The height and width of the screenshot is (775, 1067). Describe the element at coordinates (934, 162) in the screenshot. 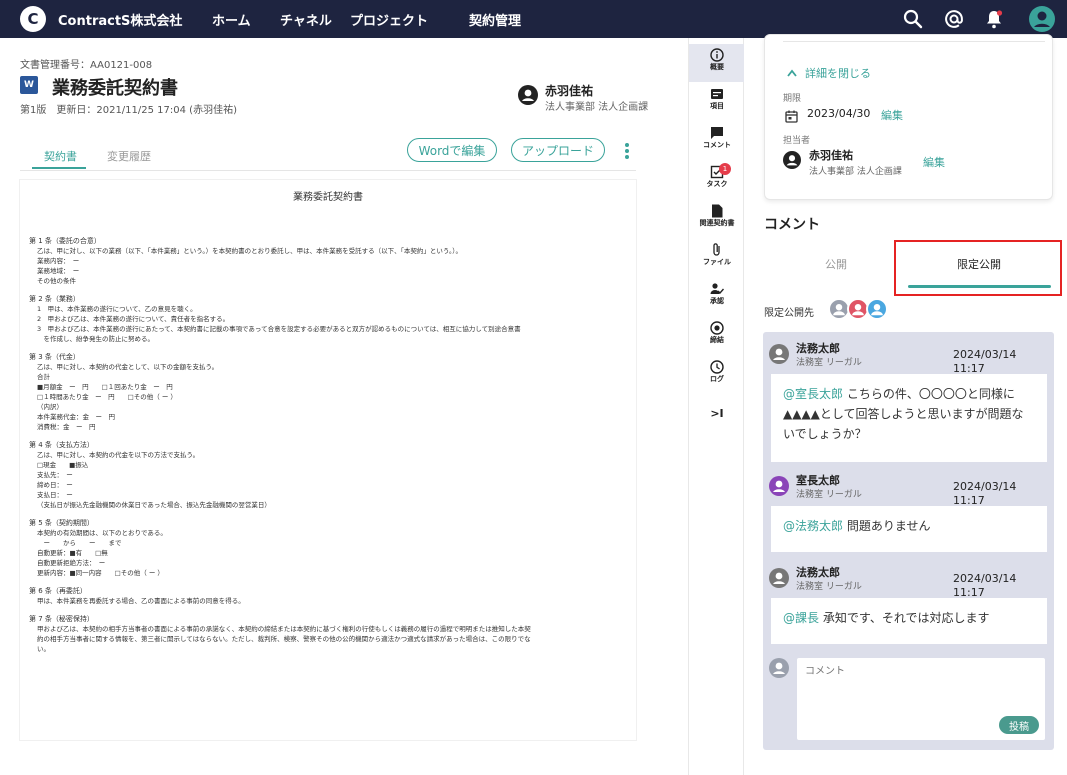

I see `edit-assignee-link: 編集` at that location.